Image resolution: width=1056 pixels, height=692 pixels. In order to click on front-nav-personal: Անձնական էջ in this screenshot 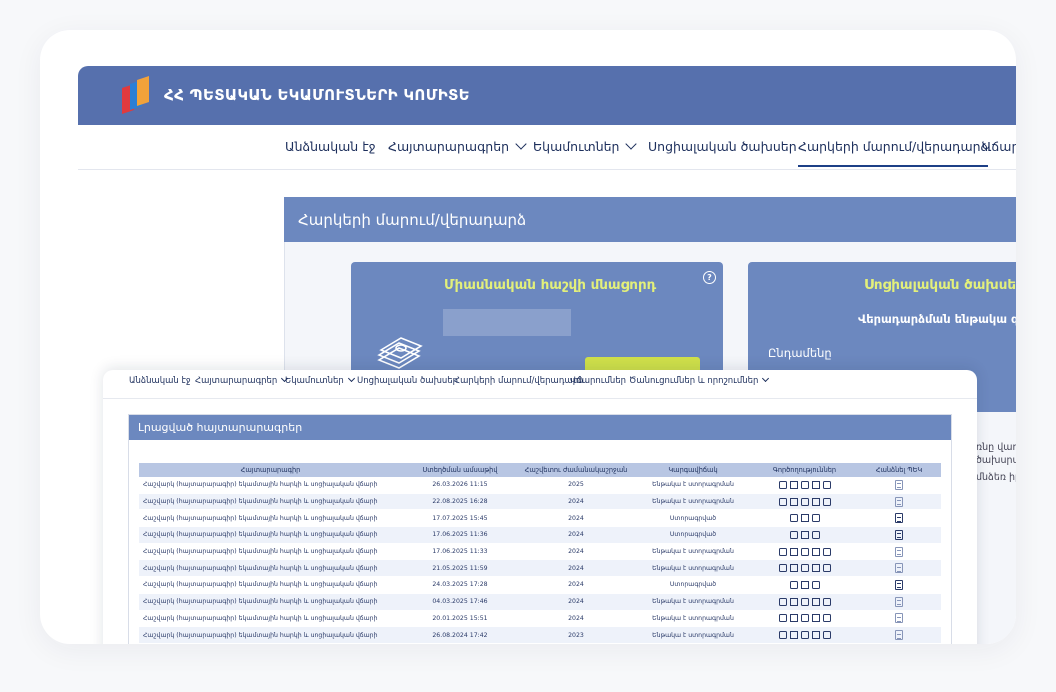, I will do `click(160, 381)`.